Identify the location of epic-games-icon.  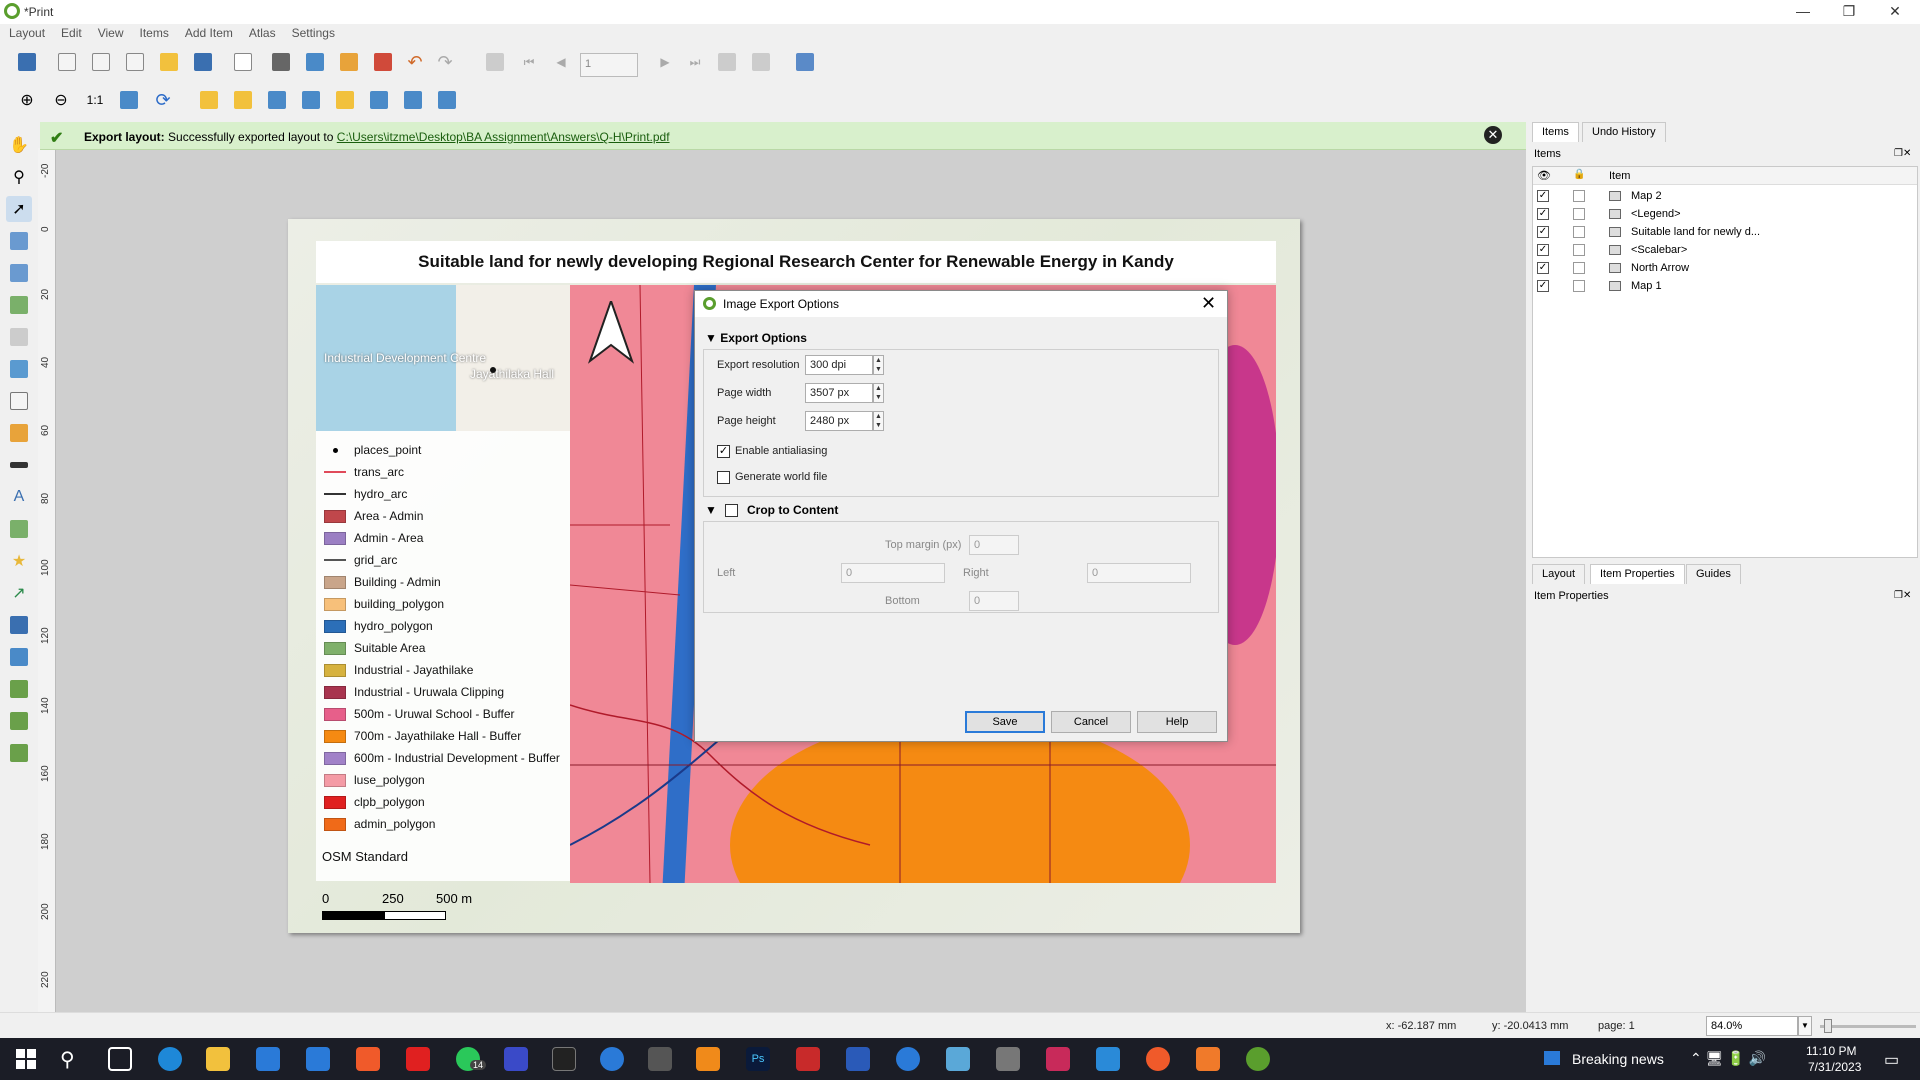
(564, 1059).